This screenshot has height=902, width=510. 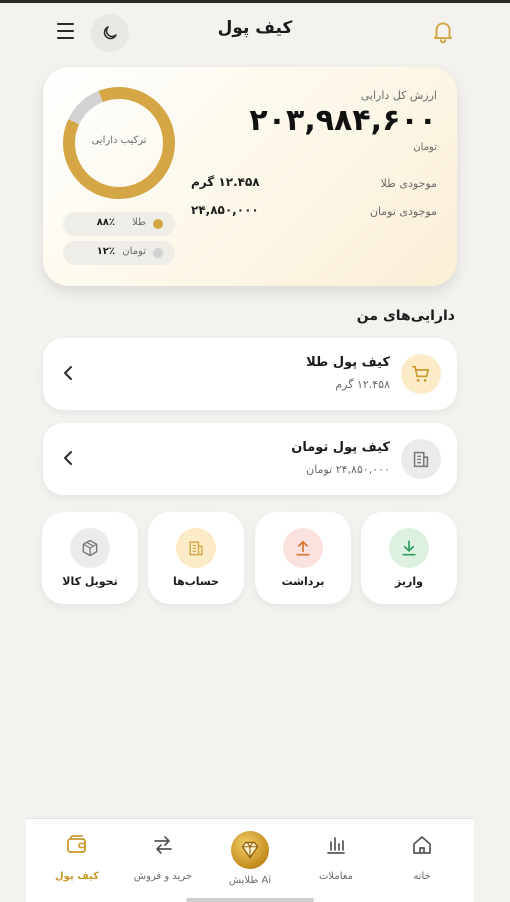 I want to click on gold-balance-label: موجودی طلا, so click(x=408, y=183).